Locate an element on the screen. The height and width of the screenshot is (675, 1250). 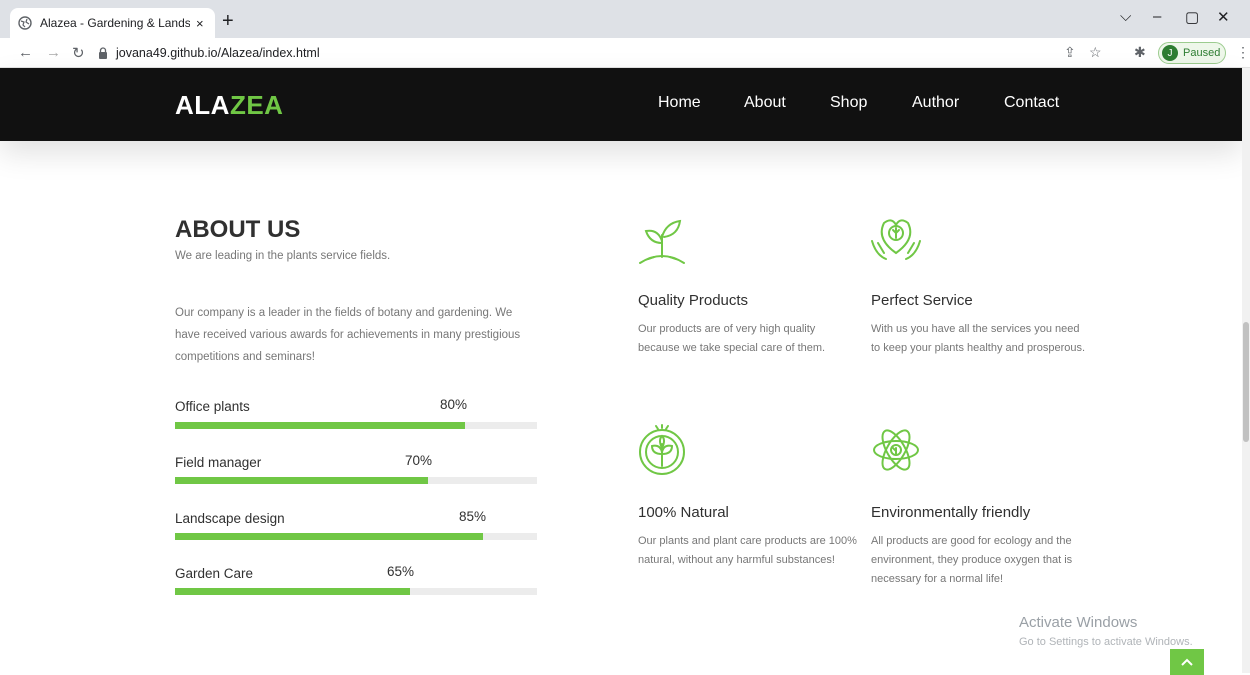
profile-status: Paused is located at coordinates (1202, 53).